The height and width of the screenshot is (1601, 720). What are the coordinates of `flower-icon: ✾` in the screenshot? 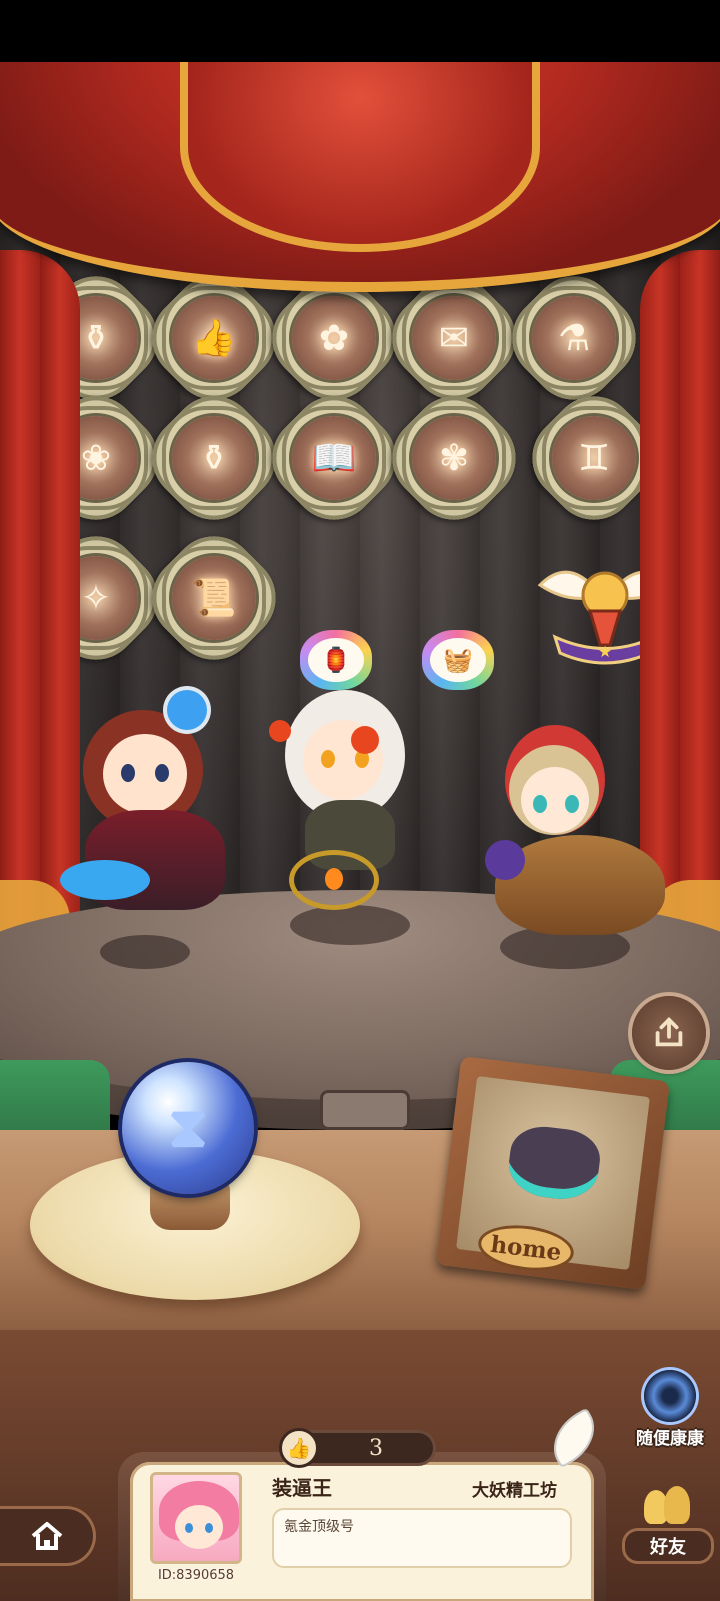 It's located at (454, 458).